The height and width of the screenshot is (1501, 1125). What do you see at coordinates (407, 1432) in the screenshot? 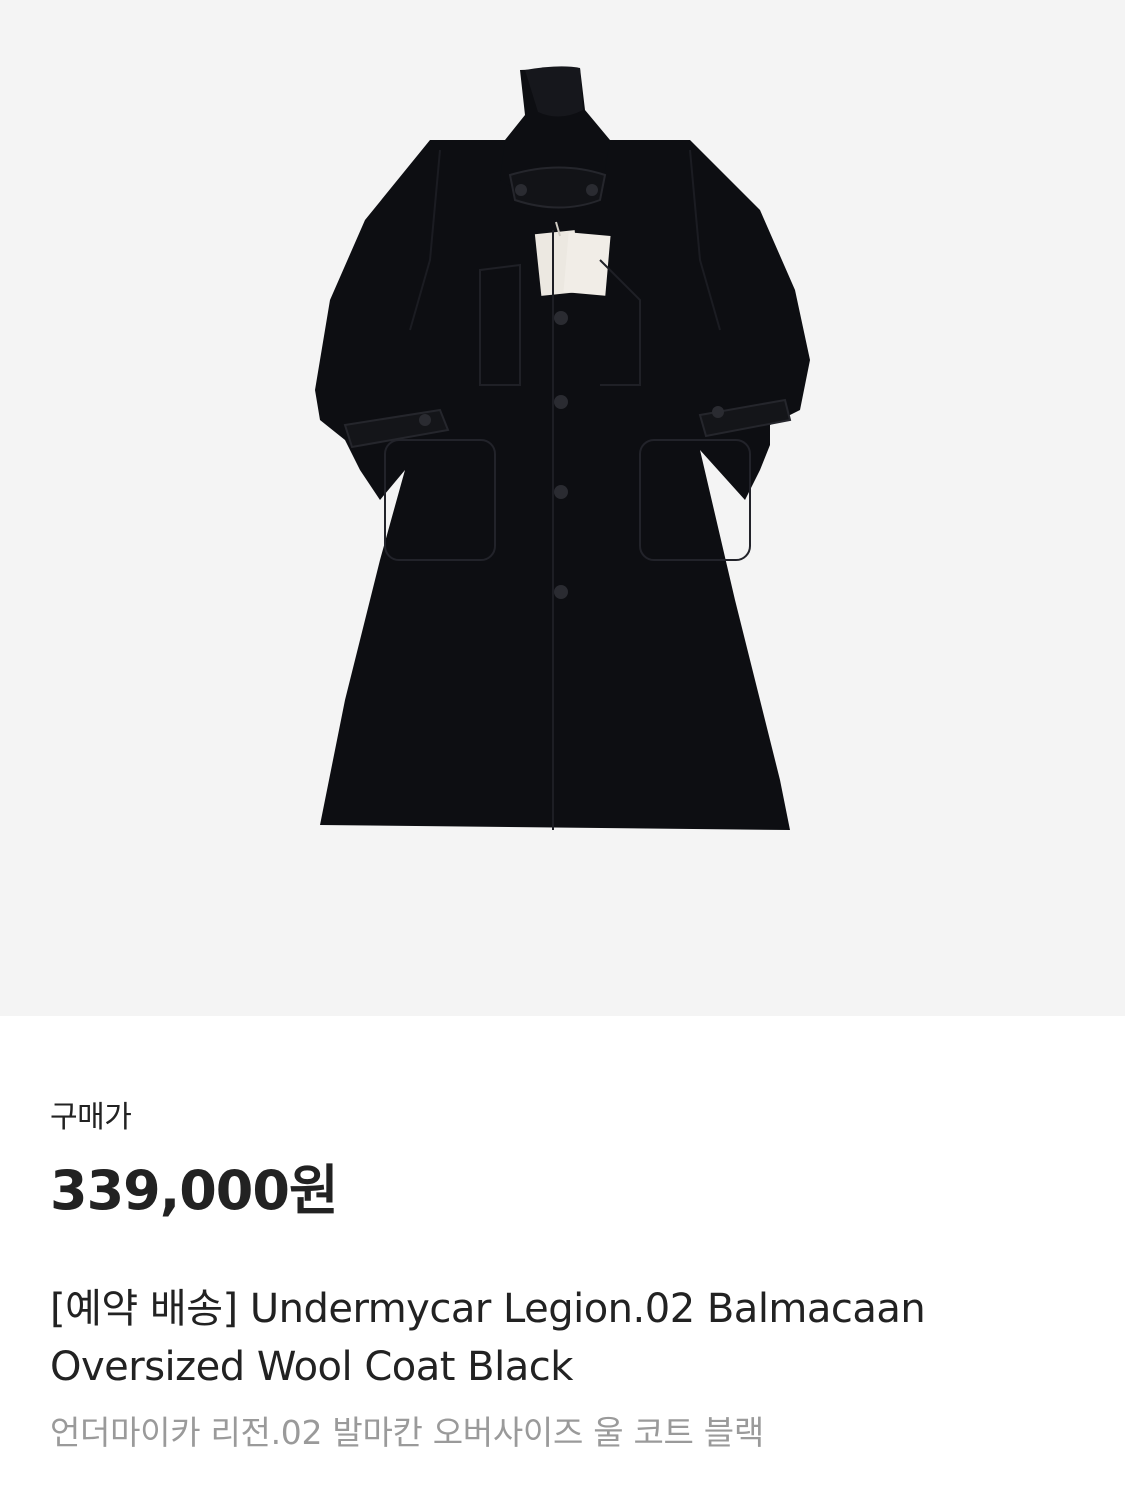
I see `product-subtitle: 언더마이카 리전.02 발마칸 오버사이즈 울 코트 블랙` at bounding box center [407, 1432].